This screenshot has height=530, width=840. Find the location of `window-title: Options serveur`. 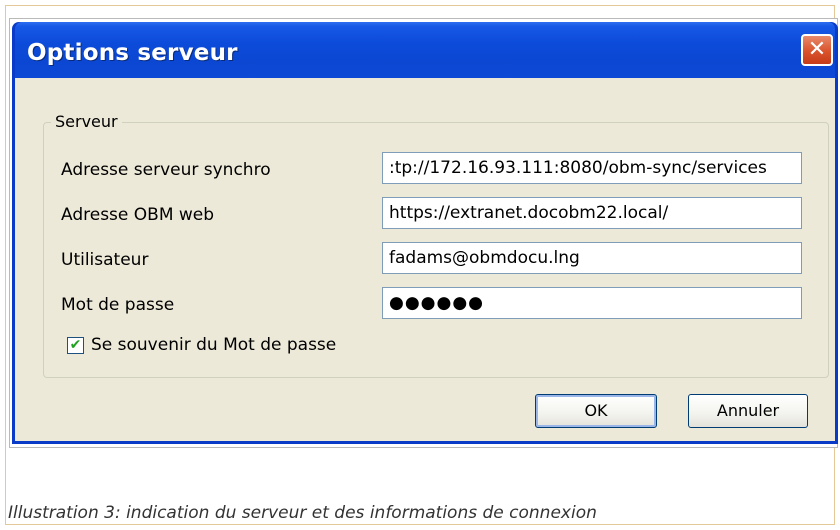

window-title: Options serveur is located at coordinates (132, 53).